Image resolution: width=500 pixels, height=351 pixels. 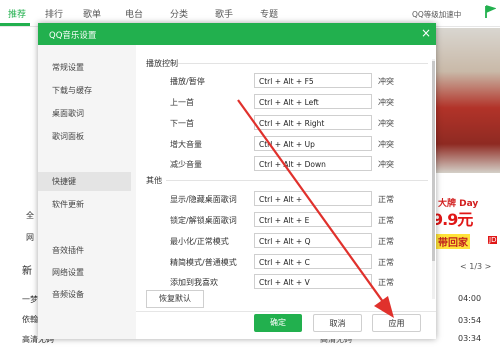 What do you see at coordinates (470, 320) in the screenshot?
I see `song-duration: 03:54` at bounding box center [470, 320].